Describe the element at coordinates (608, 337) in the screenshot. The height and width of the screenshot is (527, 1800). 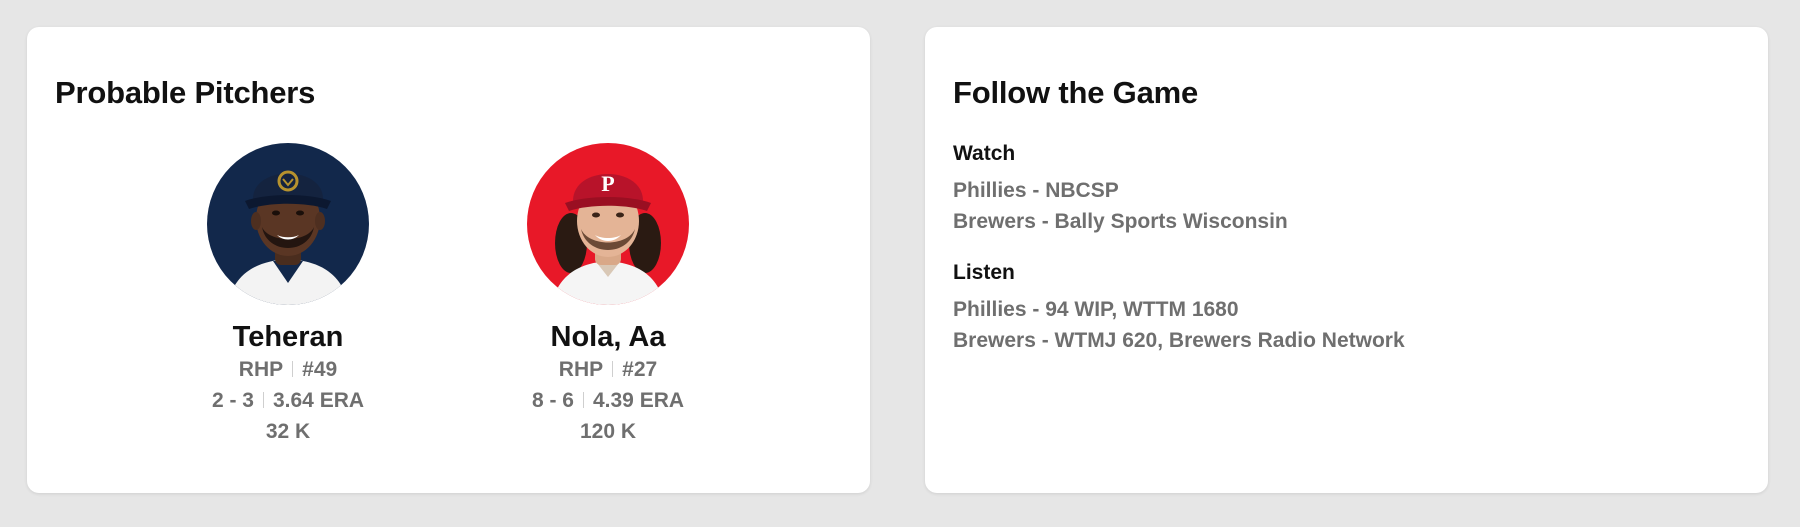
I see `pitcher-name: Nola, Aa` at that location.